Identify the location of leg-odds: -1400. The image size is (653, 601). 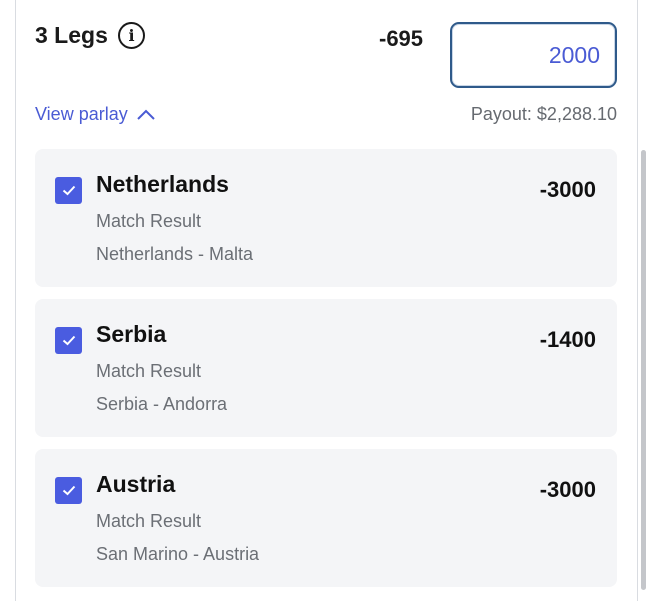
(567, 339).